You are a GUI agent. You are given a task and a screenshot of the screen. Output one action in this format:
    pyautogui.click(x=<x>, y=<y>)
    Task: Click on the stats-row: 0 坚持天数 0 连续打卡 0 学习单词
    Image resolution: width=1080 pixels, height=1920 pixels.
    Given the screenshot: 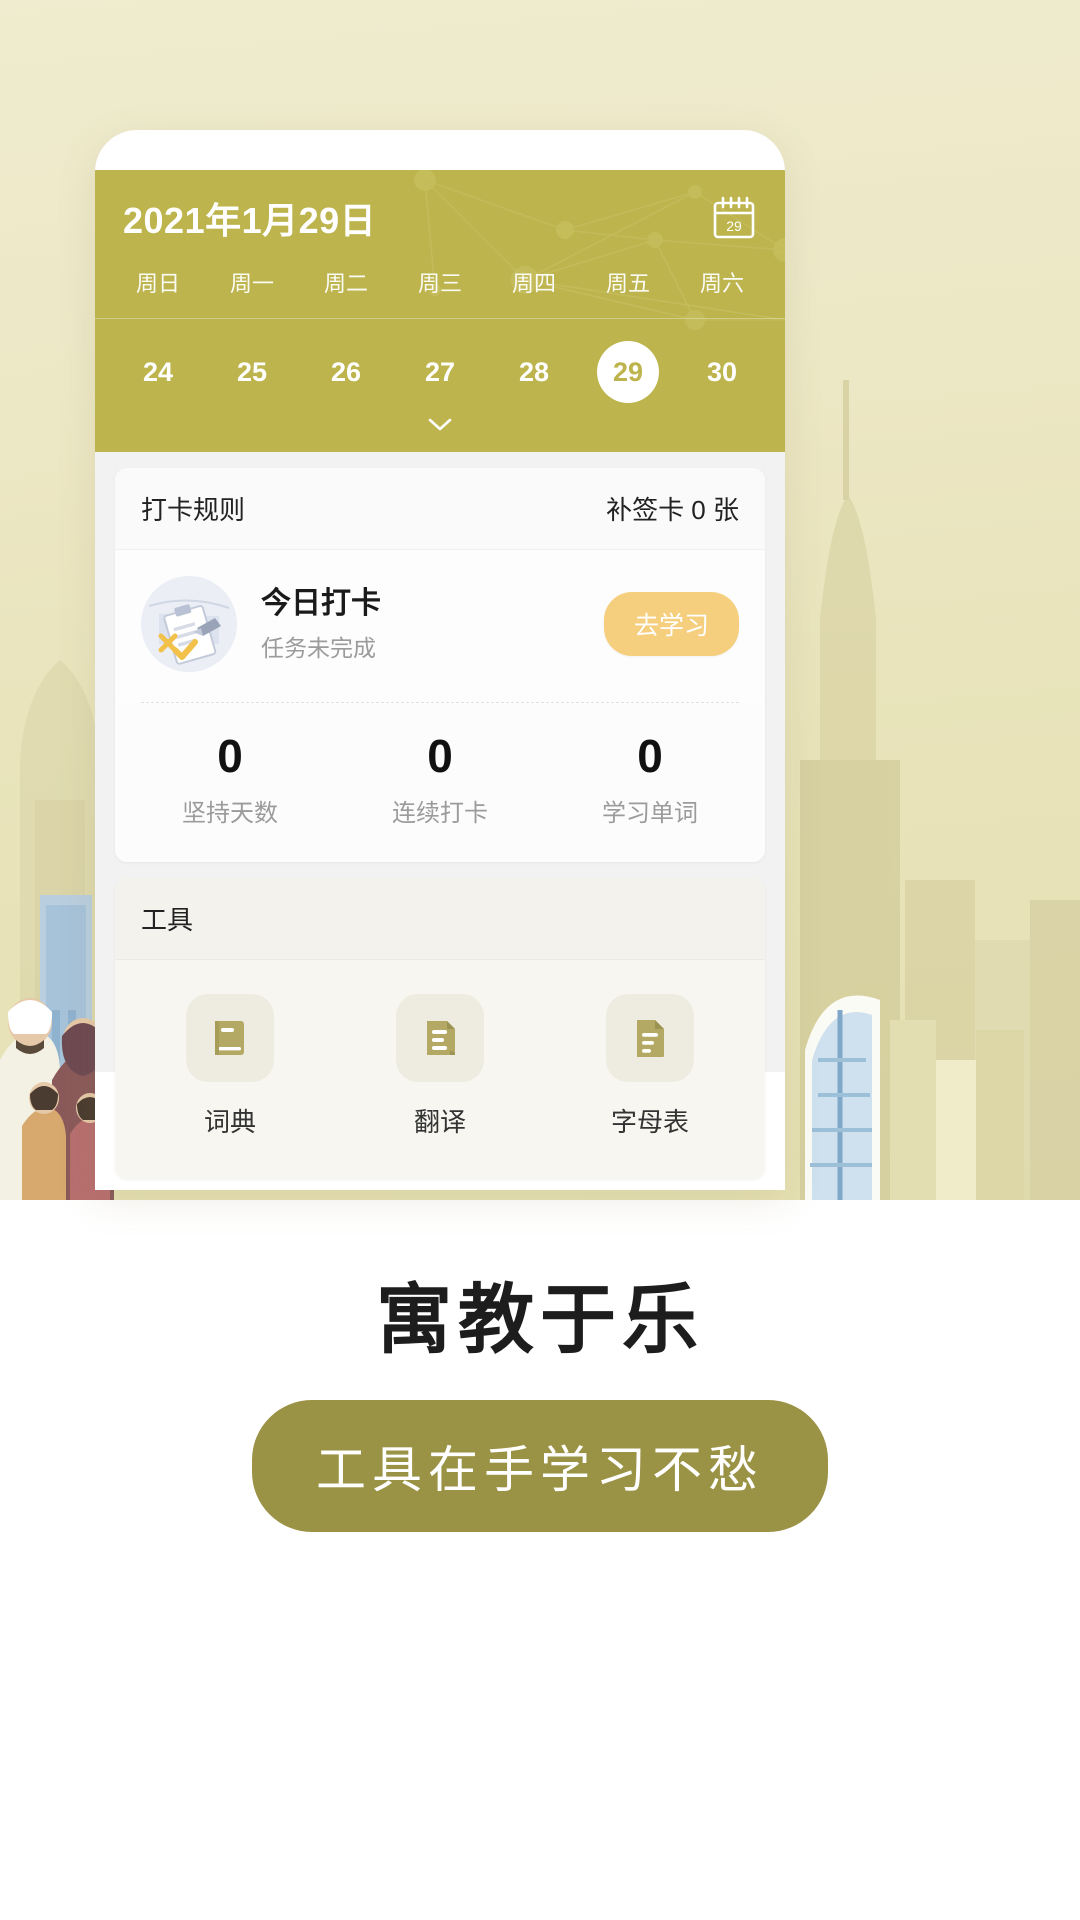 What is the action you would take?
    pyautogui.click(x=440, y=782)
    